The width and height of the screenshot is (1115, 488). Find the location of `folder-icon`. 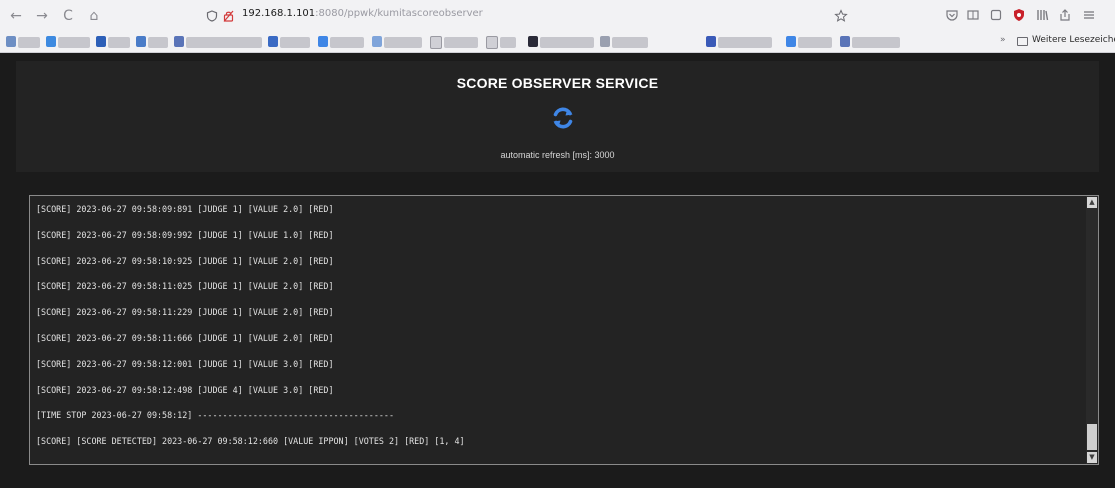

folder-icon is located at coordinates (1022, 41).